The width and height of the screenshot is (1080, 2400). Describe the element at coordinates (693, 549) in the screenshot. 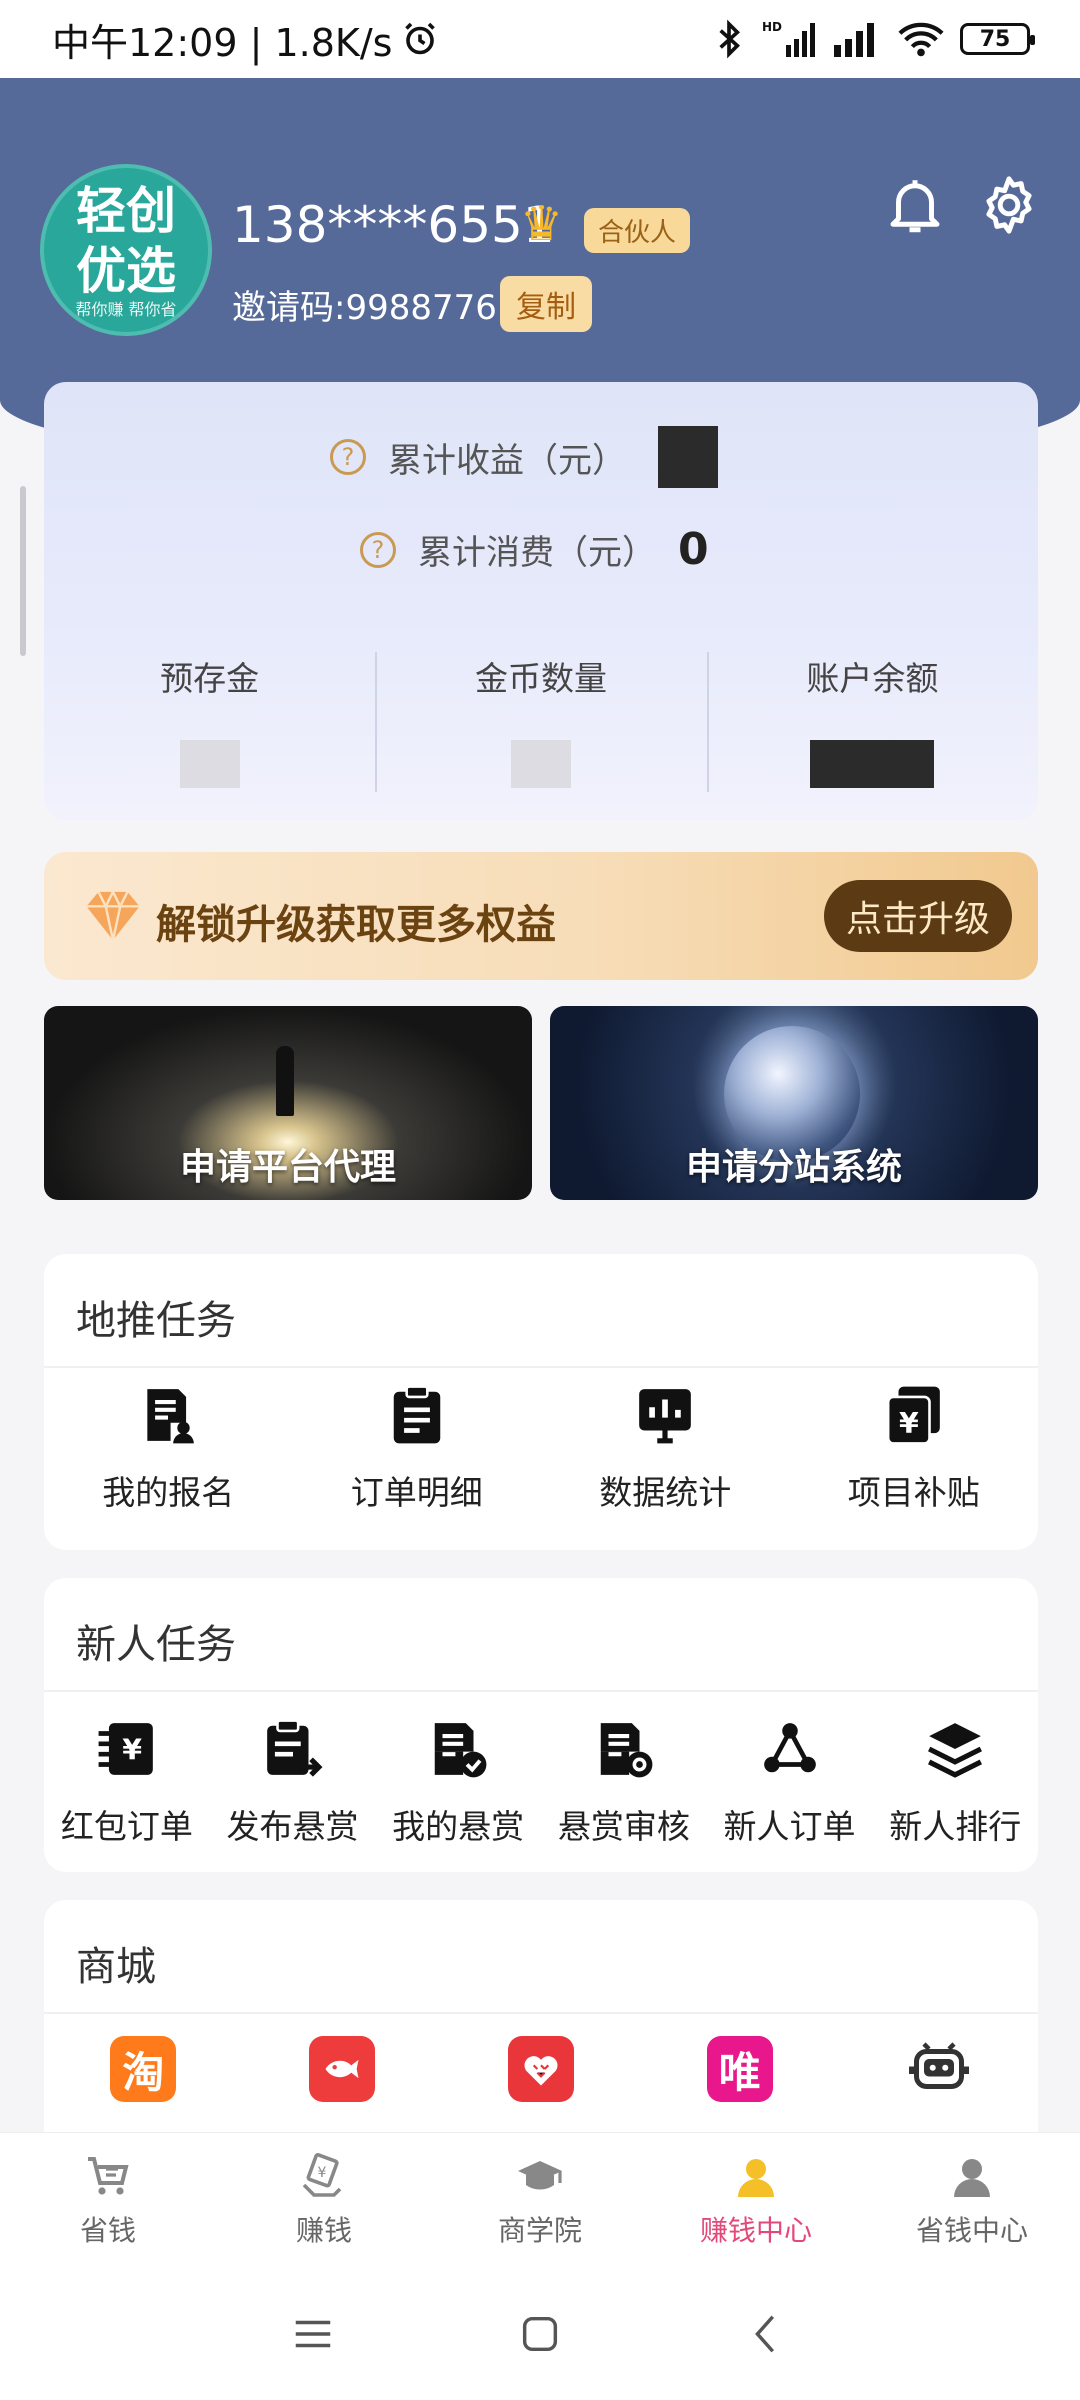

I see `total-spend-value: 0` at that location.